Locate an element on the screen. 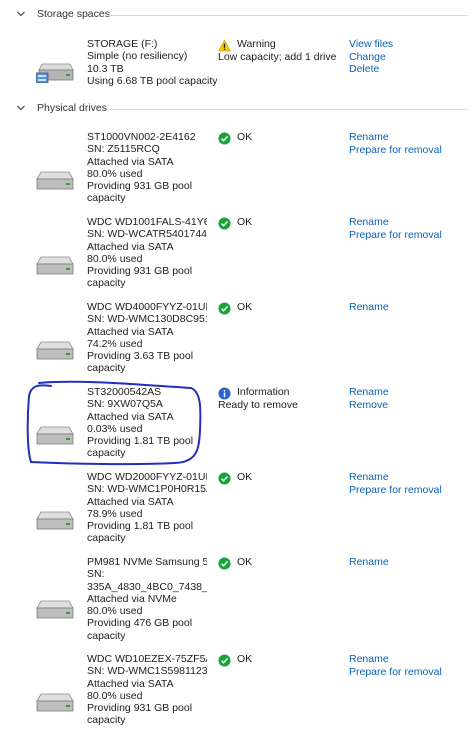 The image size is (474, 731). drive-actions: Rename Remove is located at coordinates (369, 398).